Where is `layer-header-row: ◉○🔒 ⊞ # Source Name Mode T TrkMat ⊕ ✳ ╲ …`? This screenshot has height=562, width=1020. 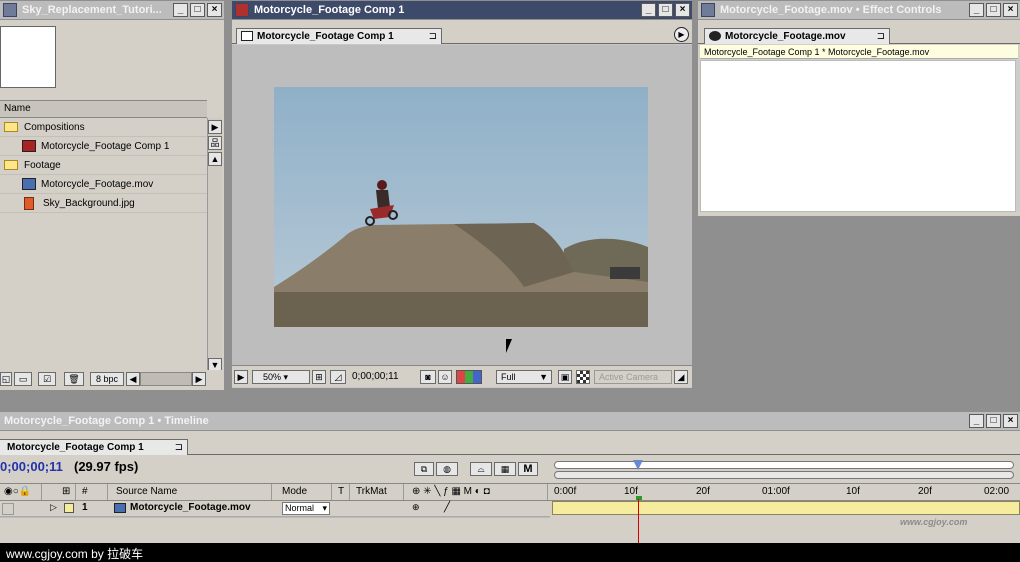 layer-header-row: ◉○🔒 ⊞ # Source Name Mode T TrkMat ⊕ ✳ ╲ … is located at coordinates (275, 492).